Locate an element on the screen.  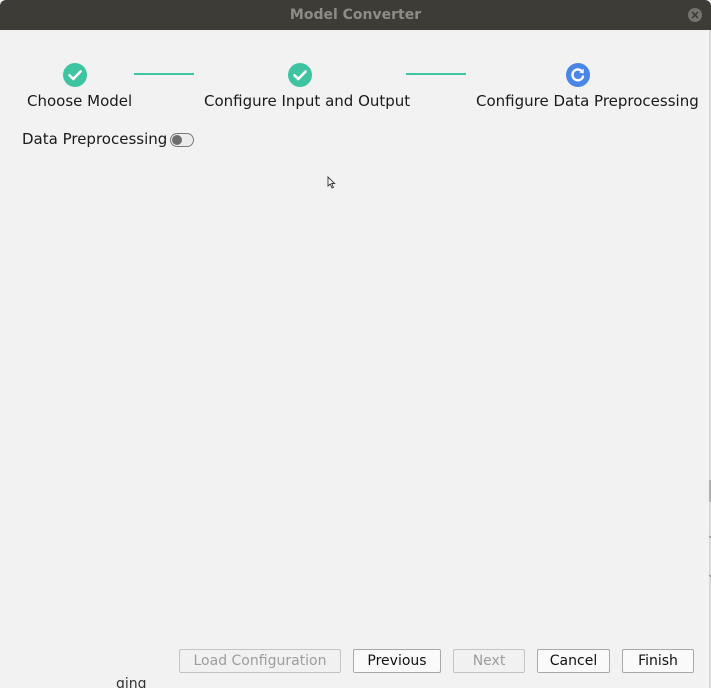
close-button is located at coordinates (695, 15).